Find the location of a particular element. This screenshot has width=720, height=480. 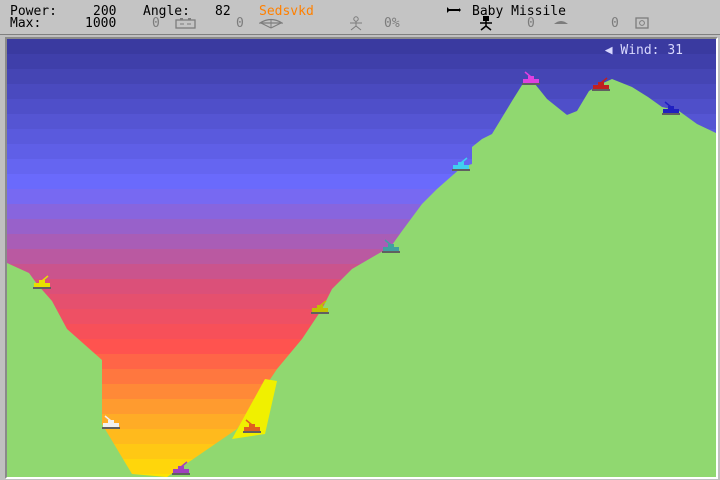

battery-count: 0 is located at coordinates (156, 23).